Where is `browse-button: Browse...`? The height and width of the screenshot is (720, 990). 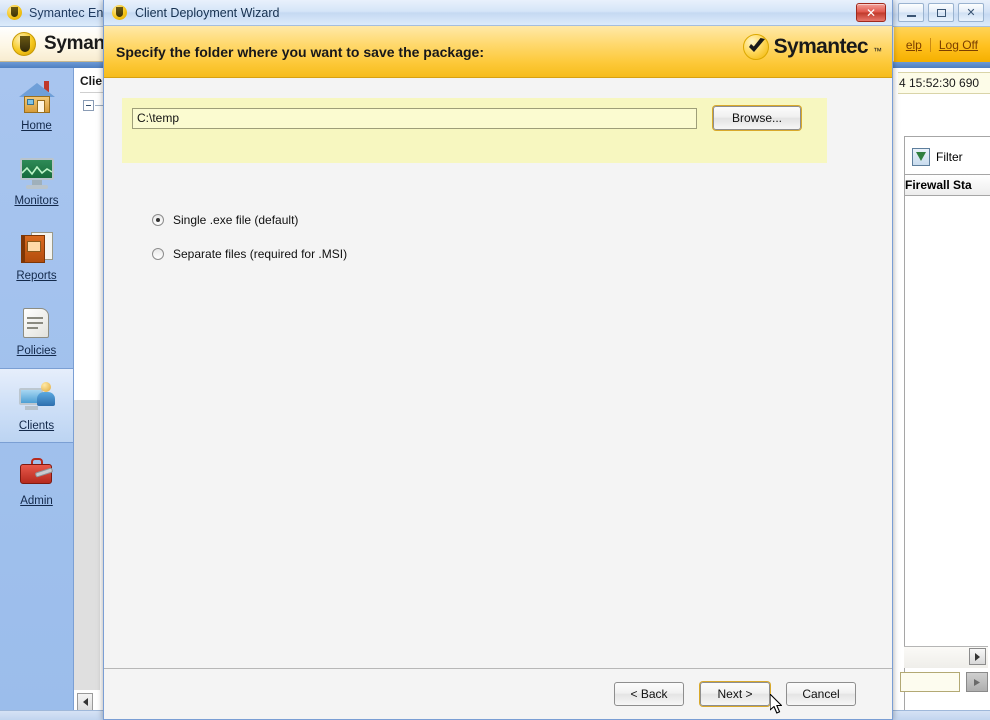 browse-button: Browse... is located at coordinates (757, 118).